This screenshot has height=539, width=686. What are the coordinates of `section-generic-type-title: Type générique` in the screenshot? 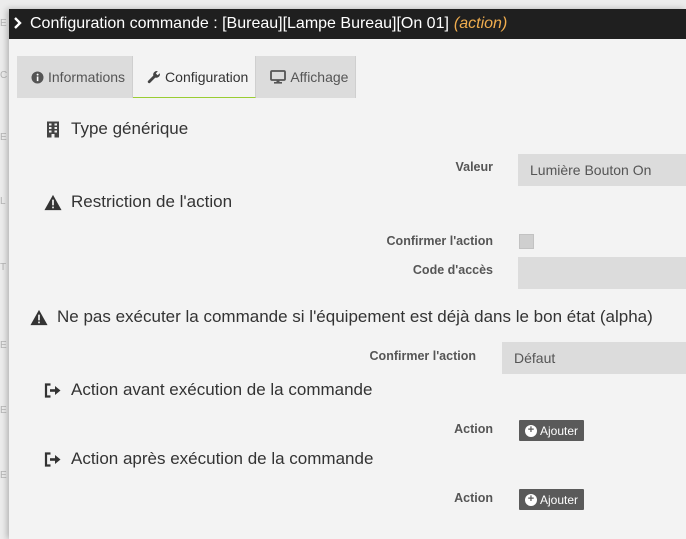 It's located at (130, 128).